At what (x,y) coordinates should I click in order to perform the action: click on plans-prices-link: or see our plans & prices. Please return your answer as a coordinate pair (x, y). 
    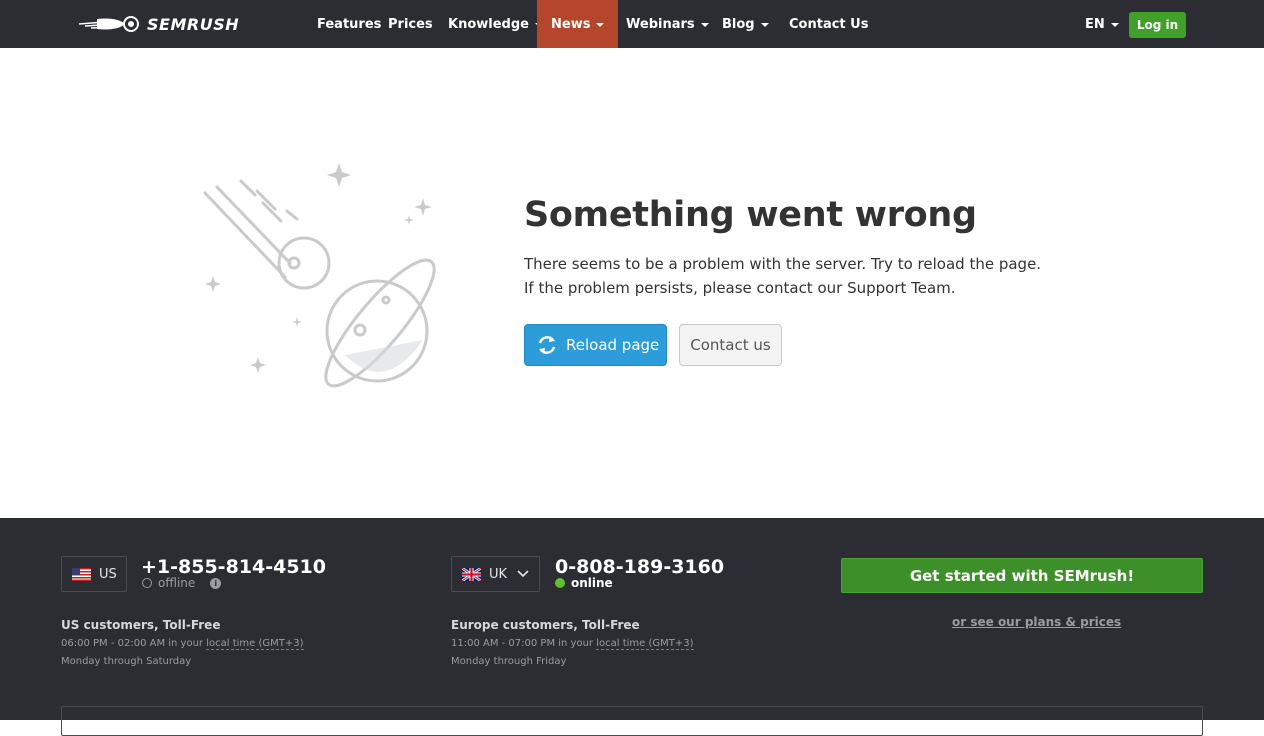
    Looking at the image, I should click on (1036, 622).